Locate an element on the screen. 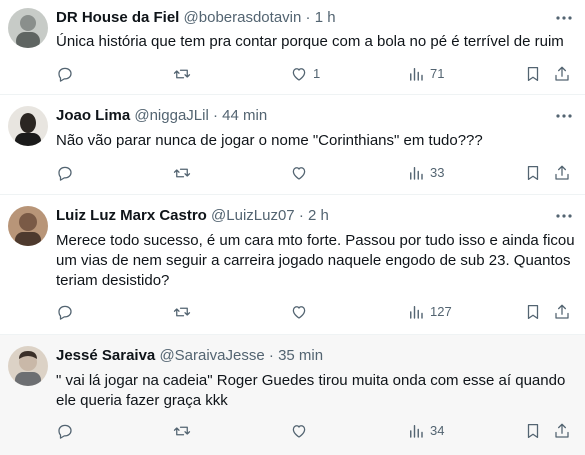 Image resolution: width=585 pixels, height=455 pixels. action-bar: 1 71 is located at coordinates (314, 74).